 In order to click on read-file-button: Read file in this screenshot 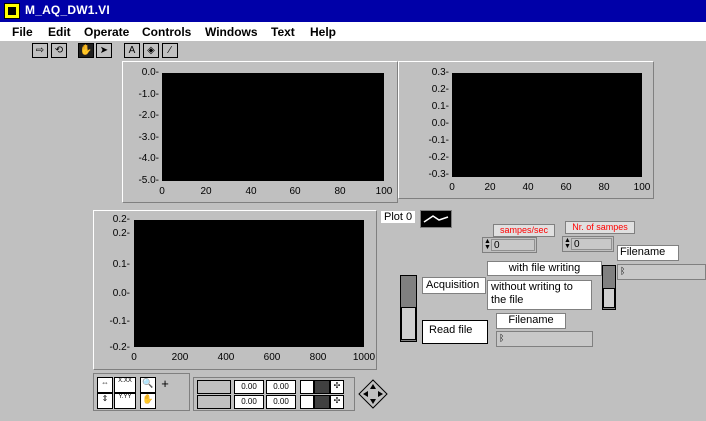, I will do `click(455, 332)`.